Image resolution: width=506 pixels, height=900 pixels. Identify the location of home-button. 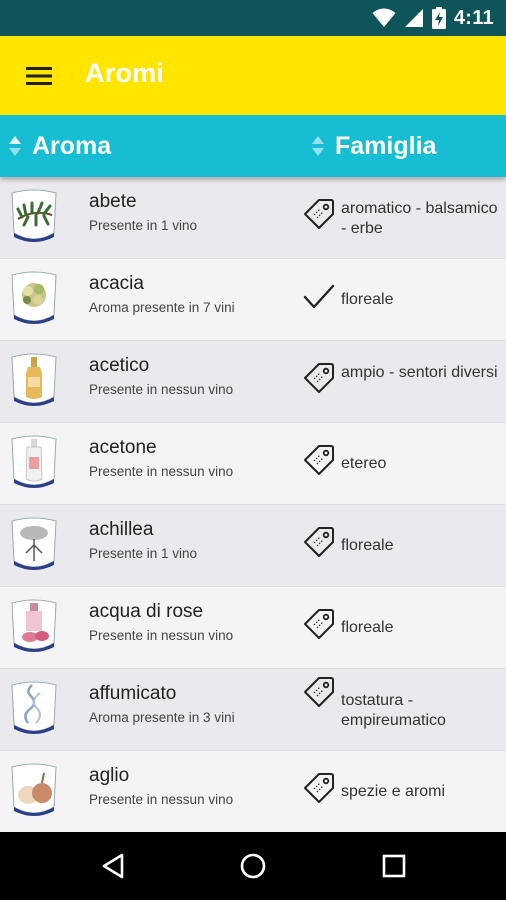
(253, 866).